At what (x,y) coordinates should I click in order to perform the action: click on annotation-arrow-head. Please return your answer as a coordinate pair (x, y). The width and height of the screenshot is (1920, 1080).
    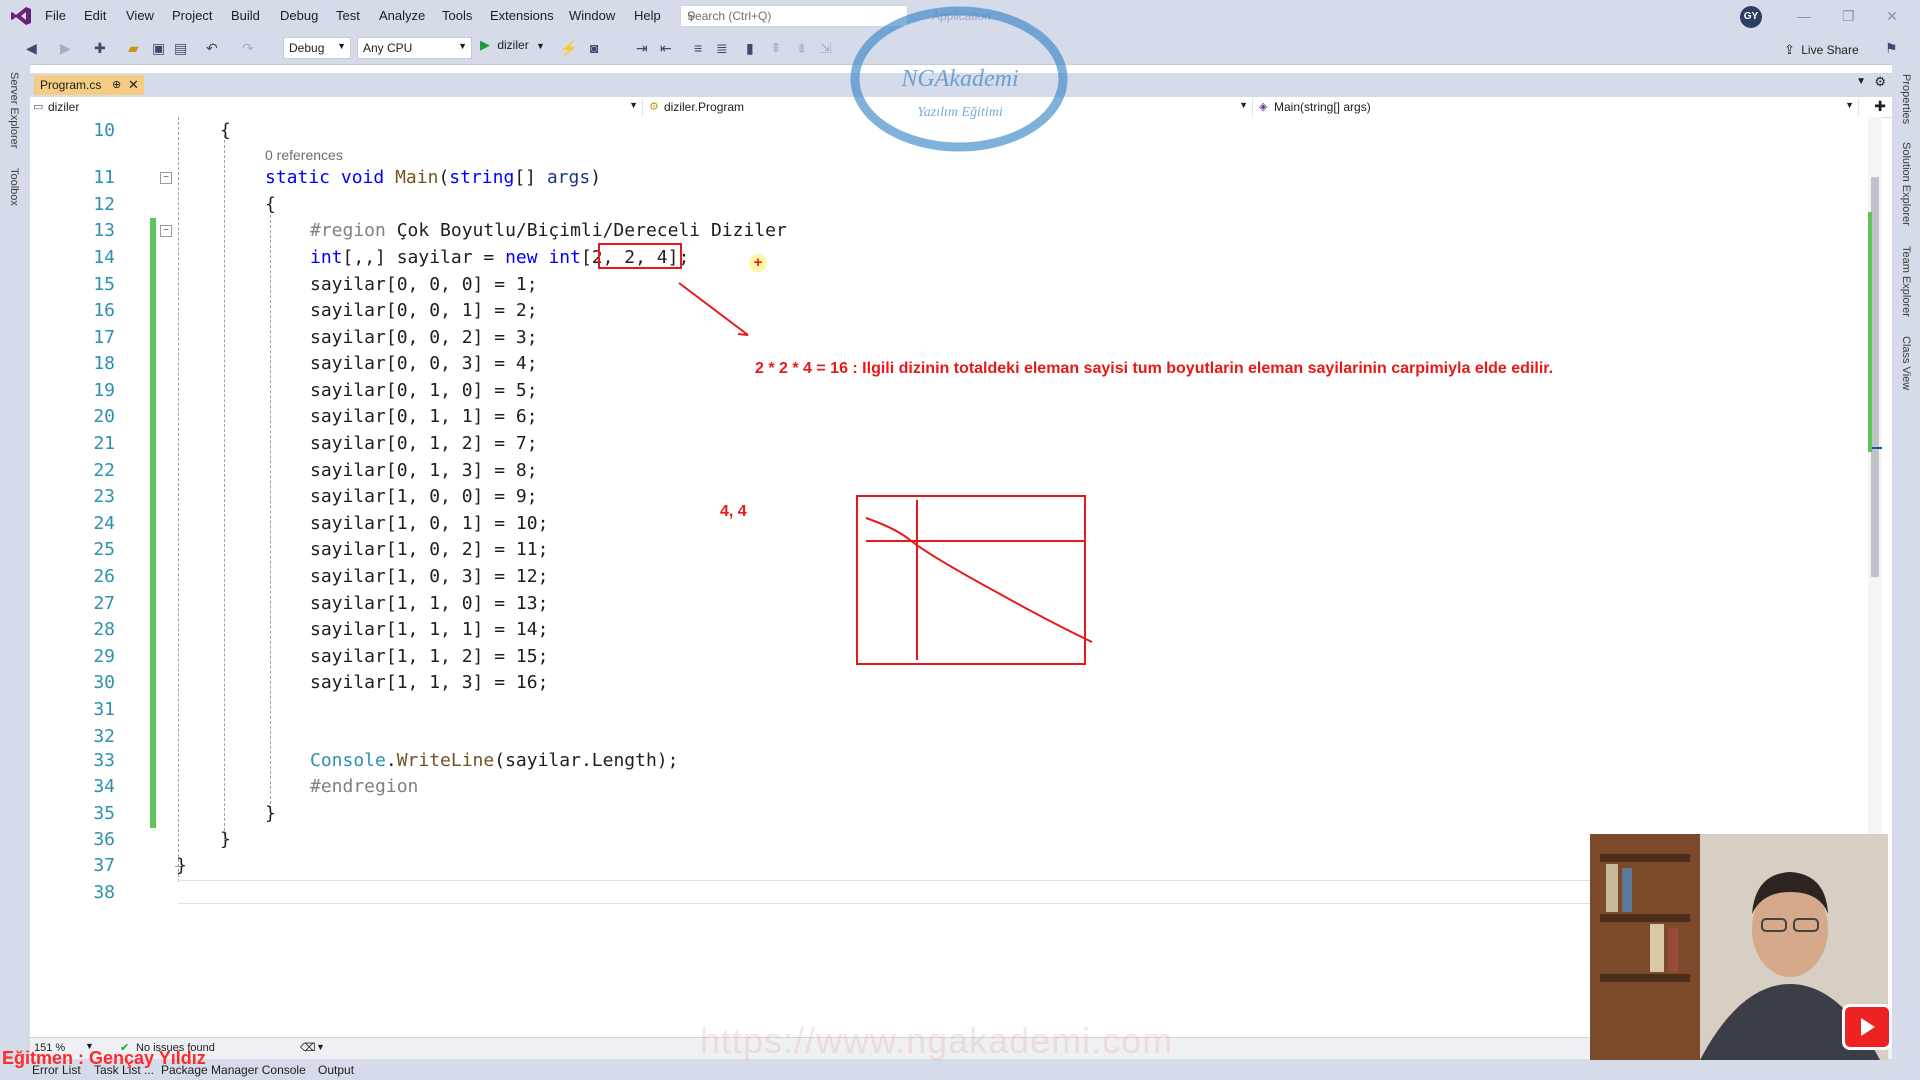
    Looking at the image, I should click on (743, 334).